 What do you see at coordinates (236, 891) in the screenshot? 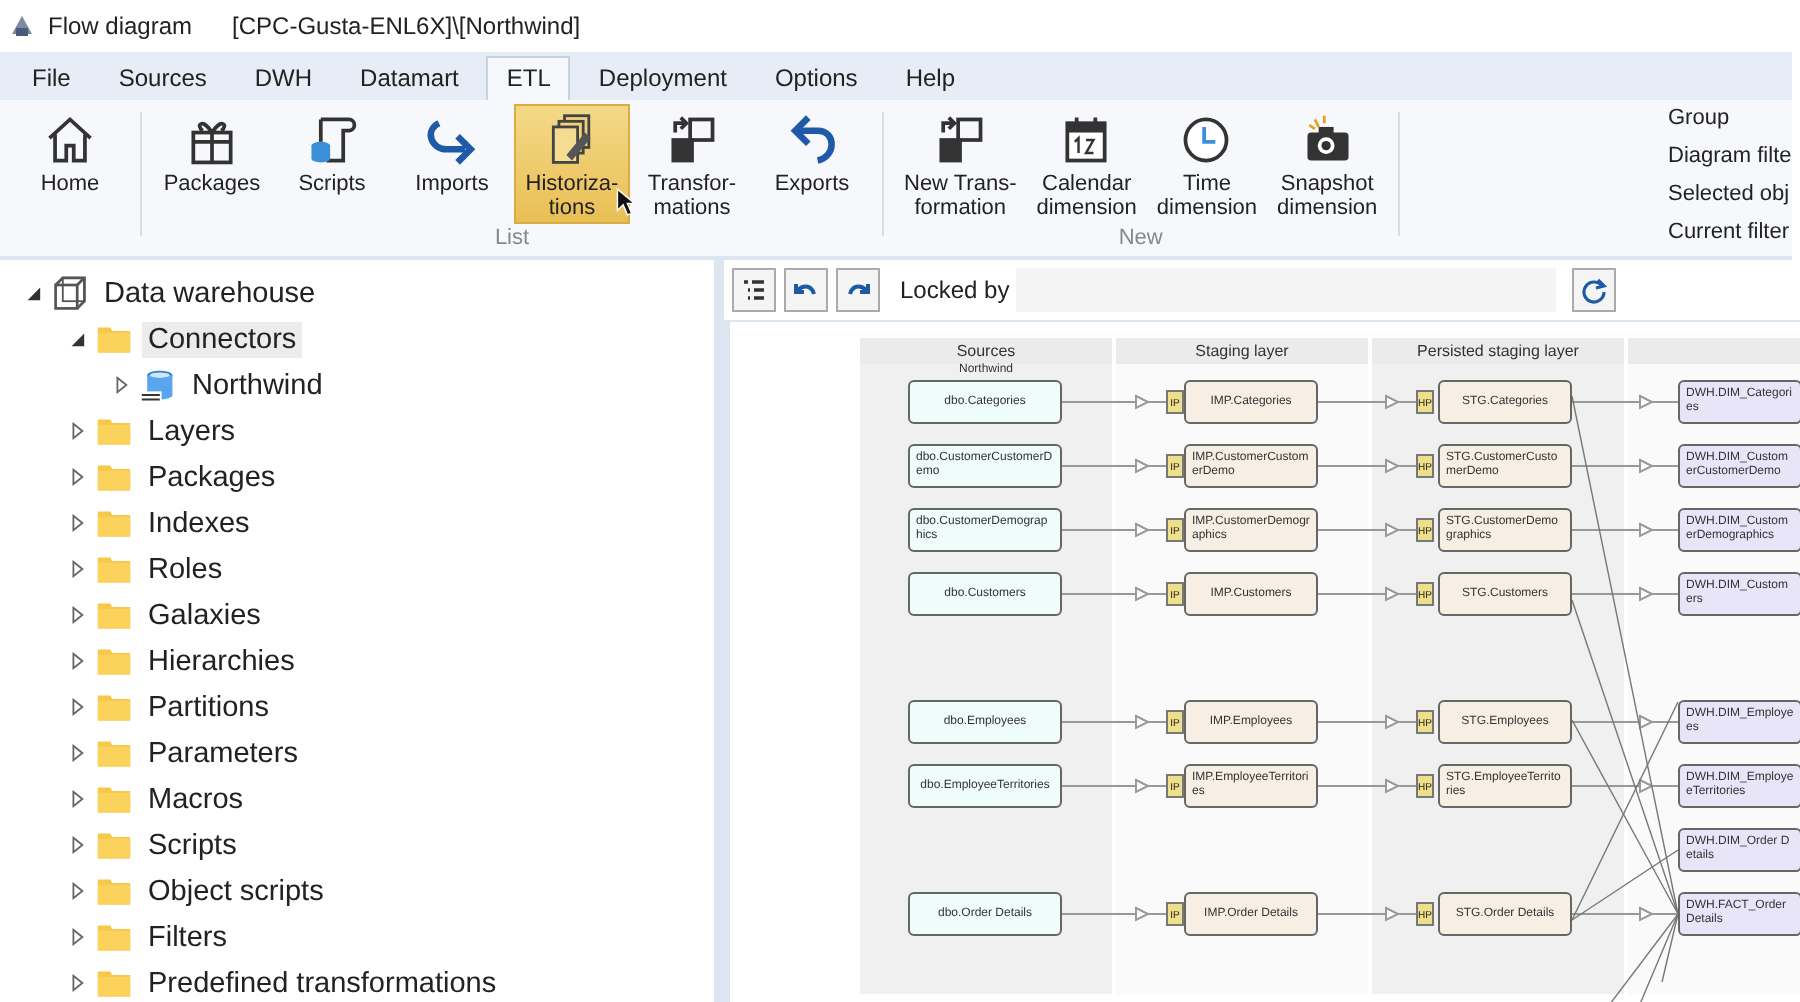
I see `tree-item: Object scripts` at bounding box center [236, 891].